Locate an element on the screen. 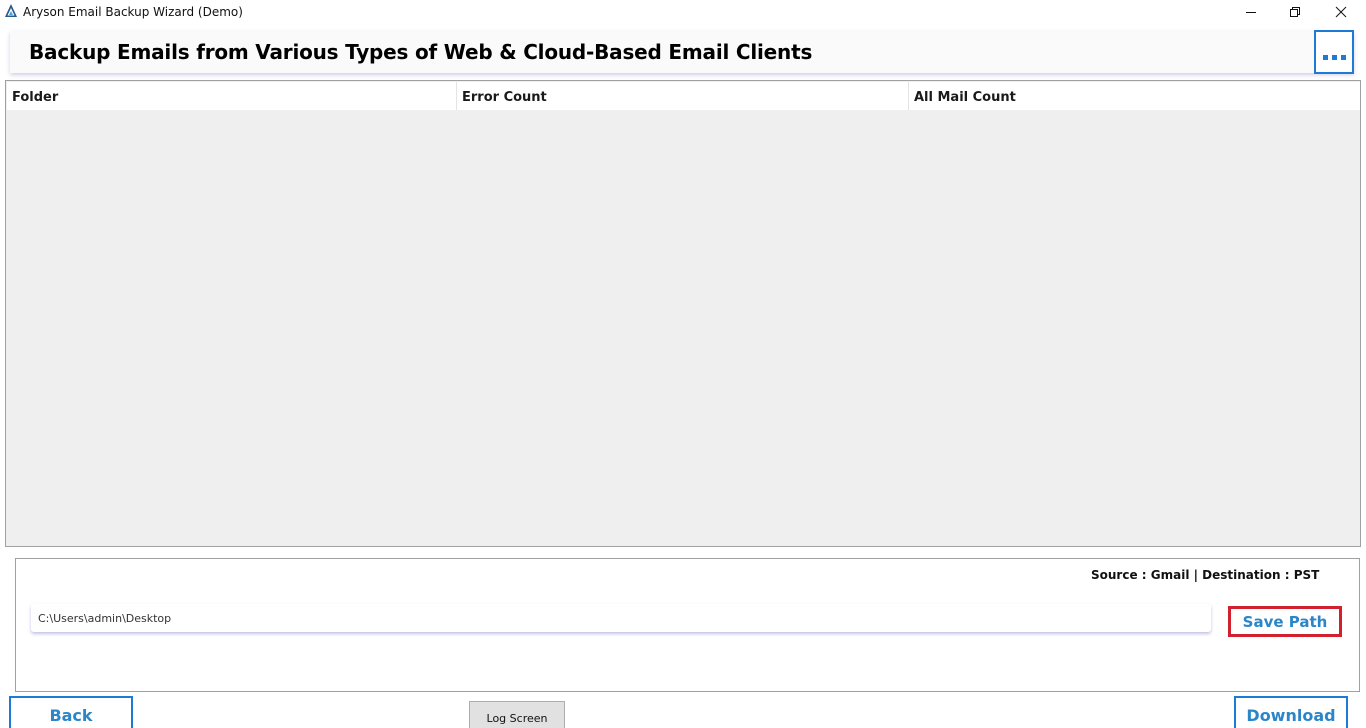 This screenshot has width=1366, height=728. back-button: Back is located at coordinates (71, 712).